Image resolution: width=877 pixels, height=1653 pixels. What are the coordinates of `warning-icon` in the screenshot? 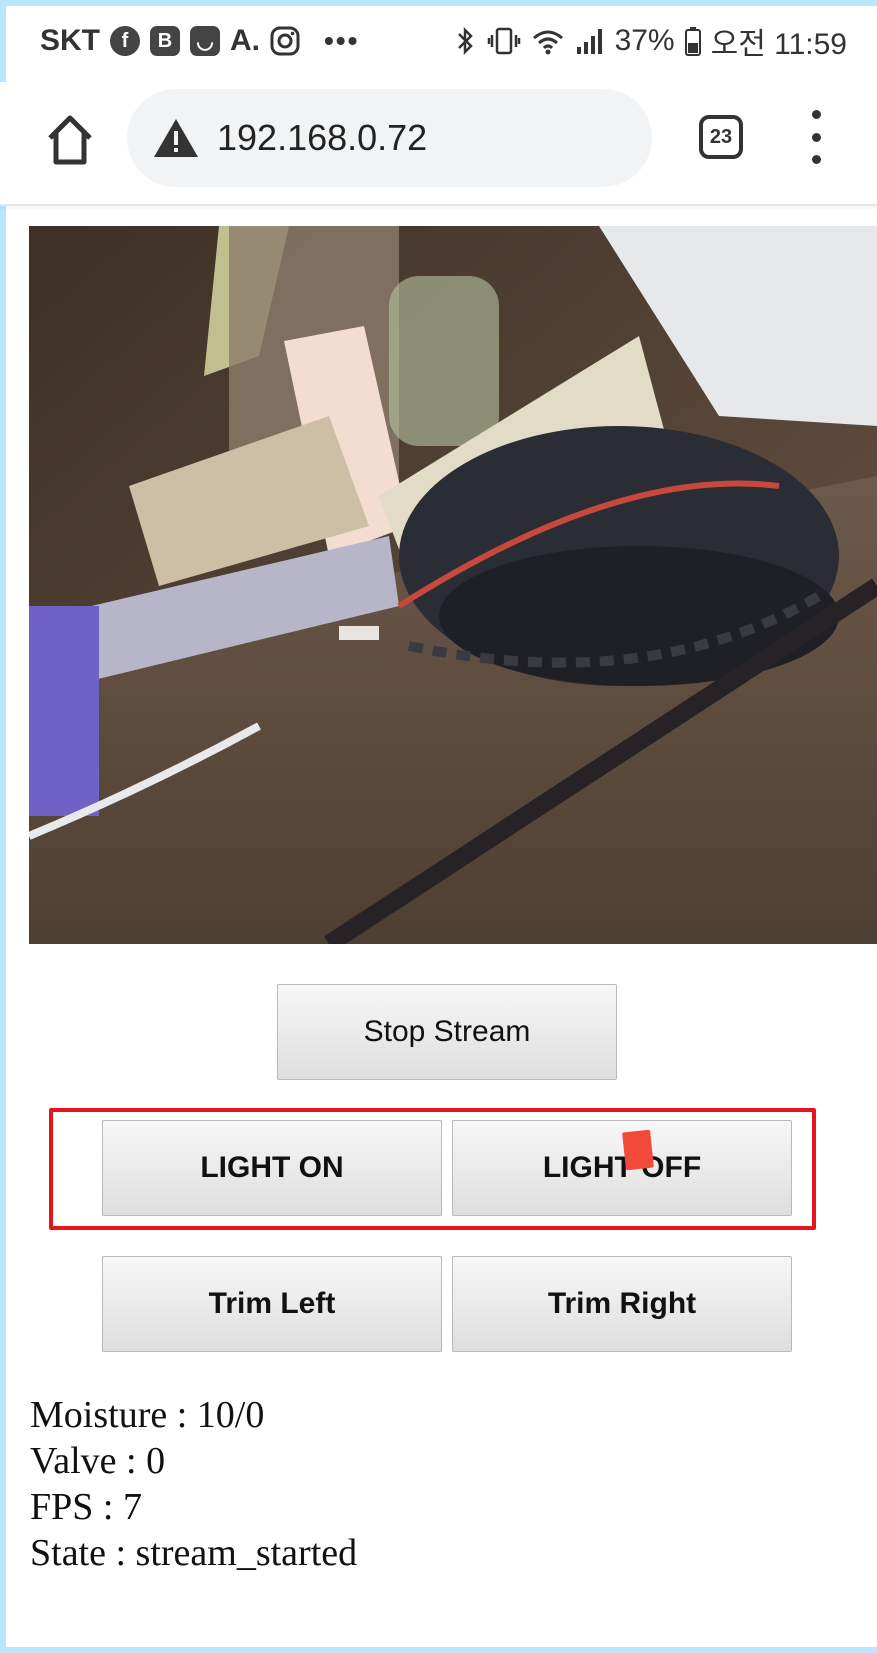 It's located at (176, 138).